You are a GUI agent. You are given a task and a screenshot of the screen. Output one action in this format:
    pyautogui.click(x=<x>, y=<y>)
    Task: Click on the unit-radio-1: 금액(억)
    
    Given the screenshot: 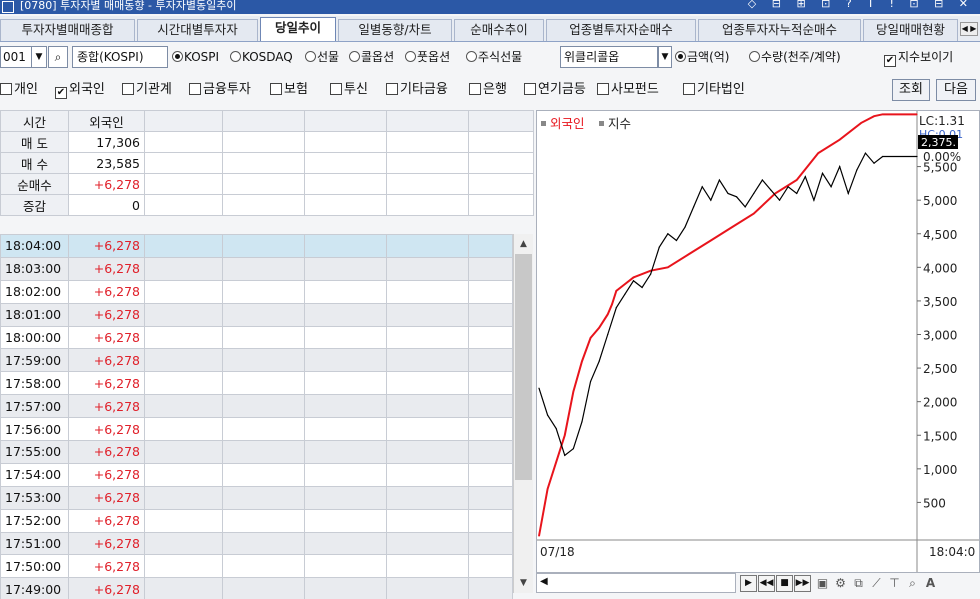 What is the action you would take?
    pyautogui.click(x=702, y=57)
    